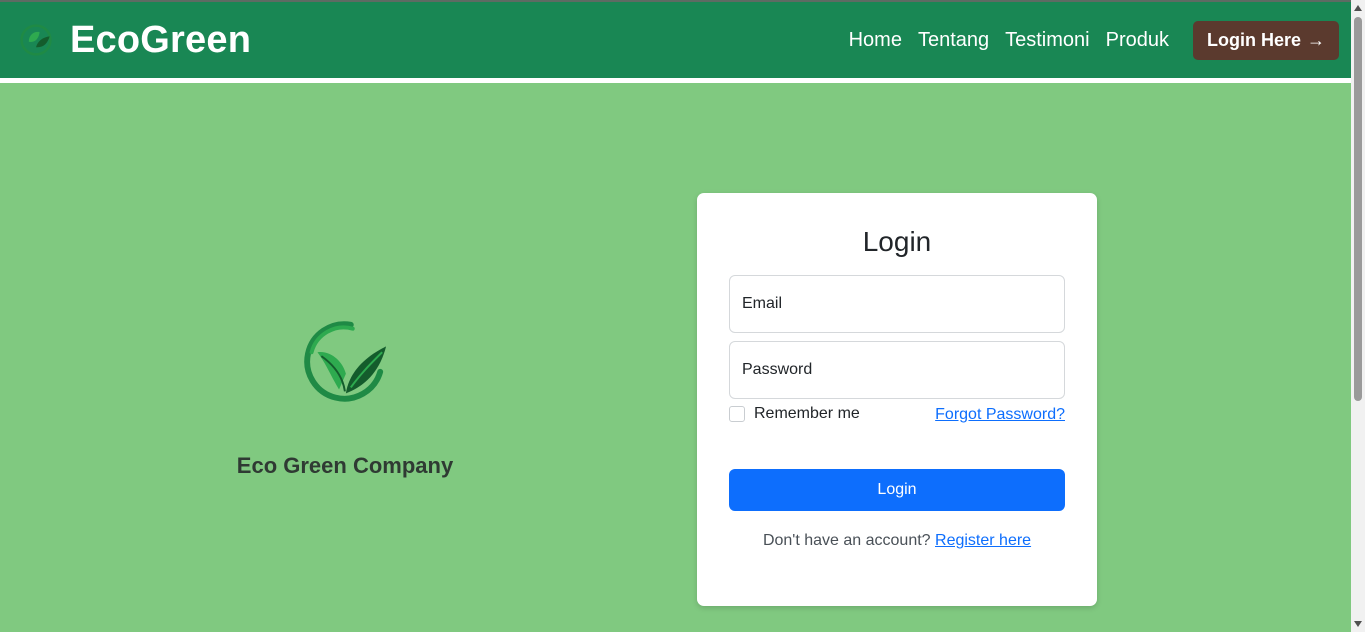 This screenshot has height=632, width=1365. What do you see at coordinates (1000, 415) in the screenshot?
I see `forgot-password-link: Forgot Password?` at bounding box center [1000, 415].